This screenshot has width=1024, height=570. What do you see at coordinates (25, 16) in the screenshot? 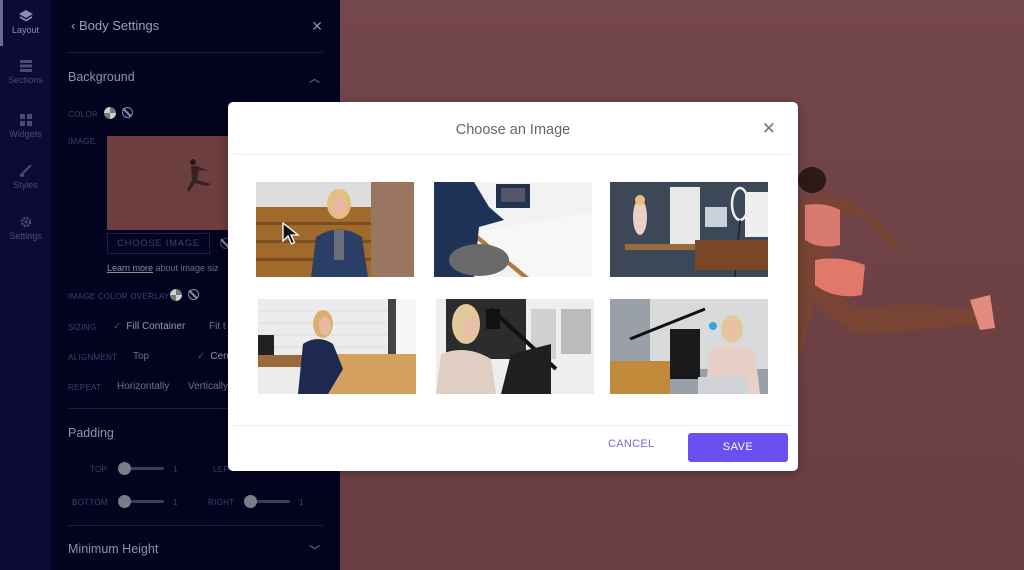
I see `layers-icon` at bounding box center [25, 16].